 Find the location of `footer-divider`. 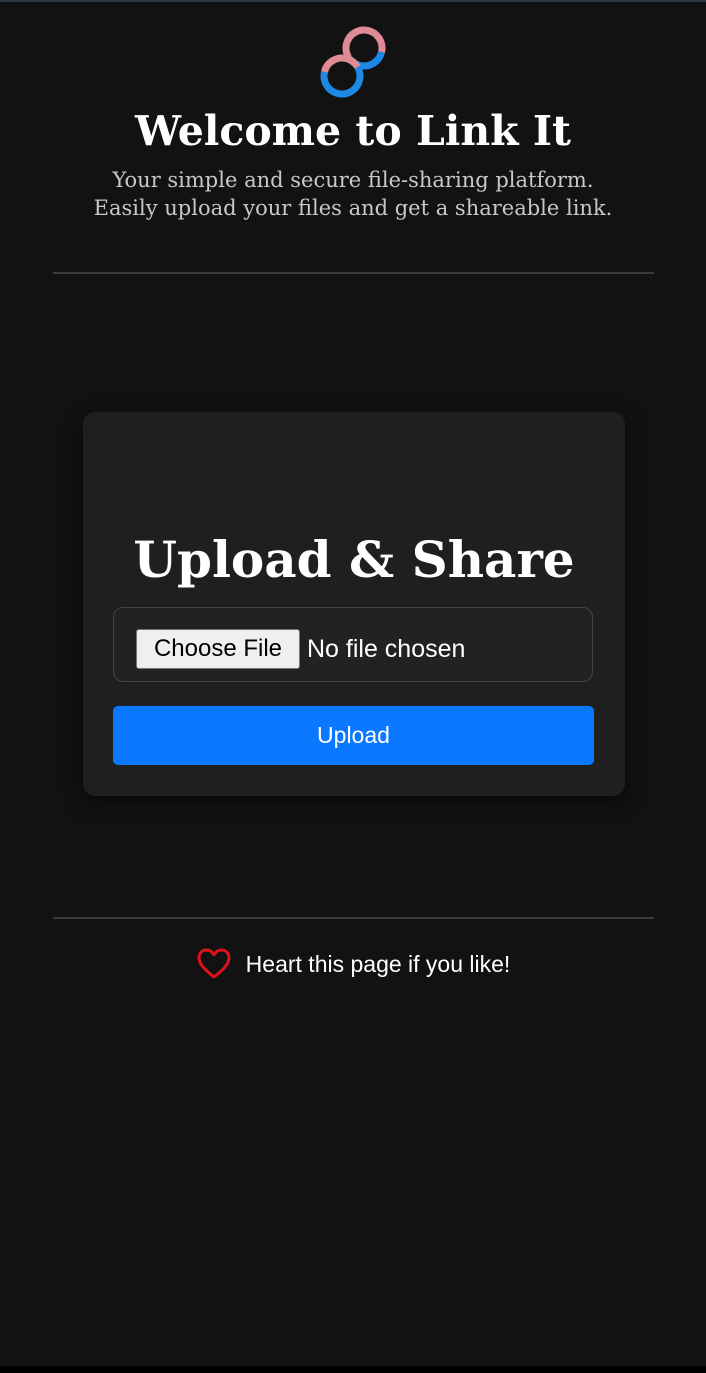

footer-divider is located at coordinates (353, 918).